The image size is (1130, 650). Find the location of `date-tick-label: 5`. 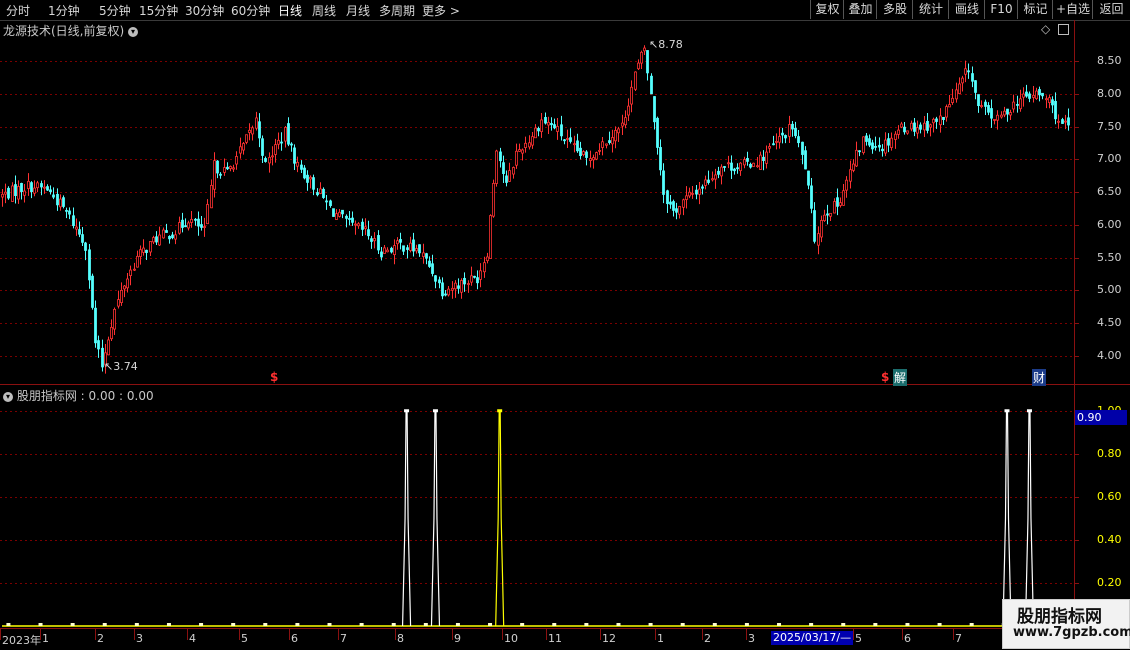

date-tick-label: 5 is located at coordinates (858, 638).